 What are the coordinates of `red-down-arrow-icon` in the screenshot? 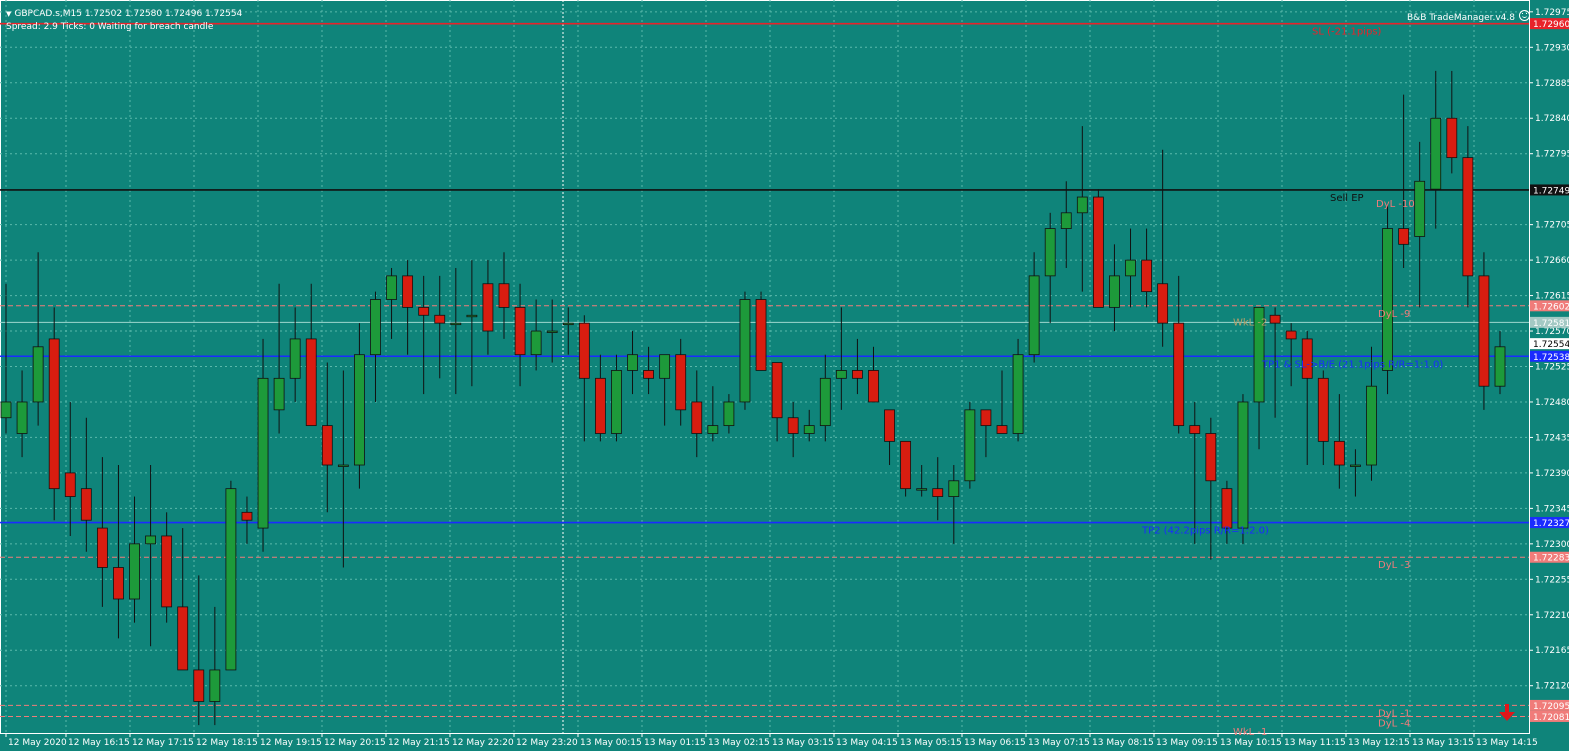 It's located at (1507, 712).